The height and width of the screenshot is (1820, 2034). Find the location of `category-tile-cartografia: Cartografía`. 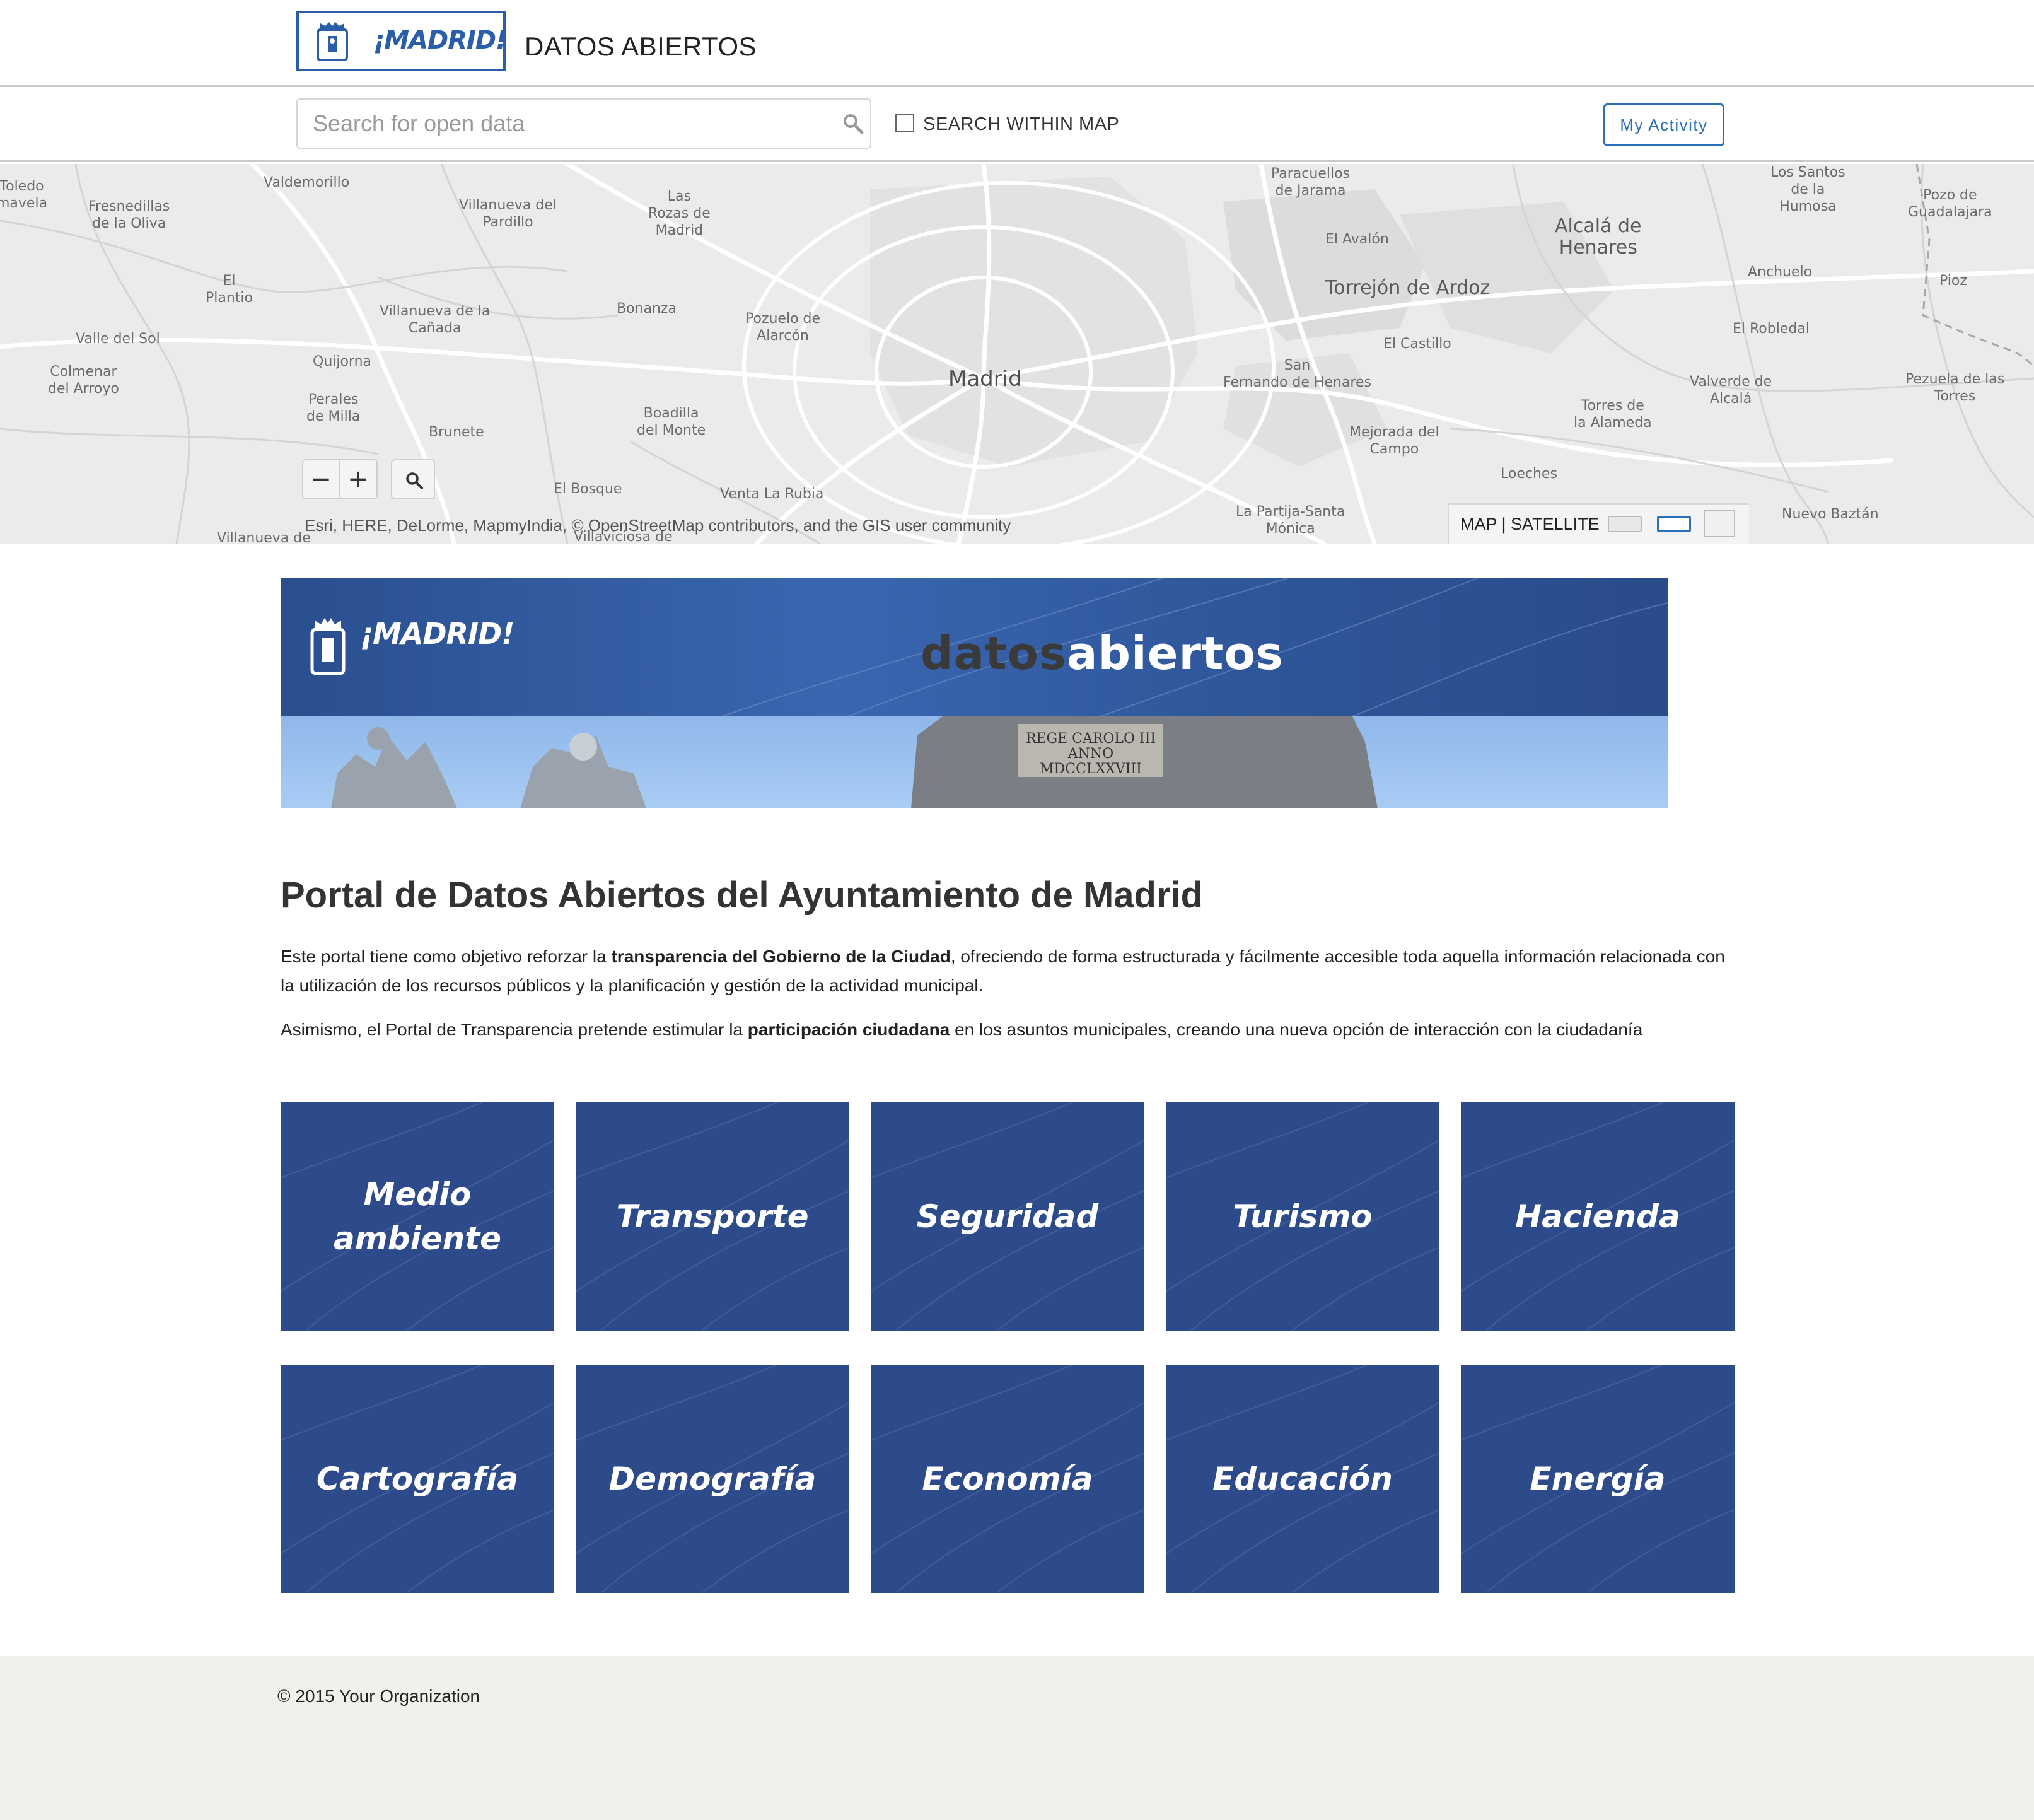

category-tile-cartografia: Cartografía is located at coordinates (417, 1479).